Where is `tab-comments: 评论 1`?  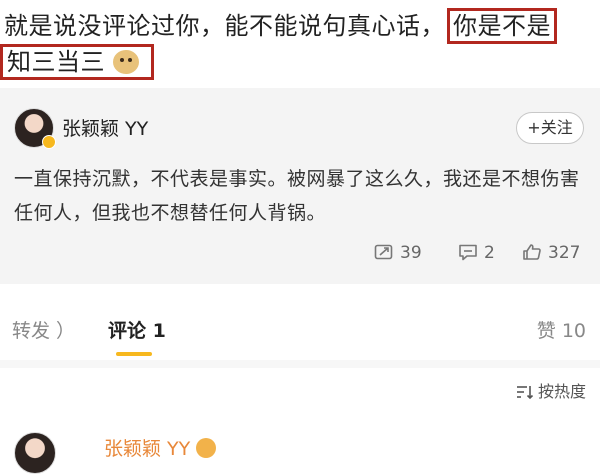 tab-comments: 评论 1 is located at coordinates (137, 329).